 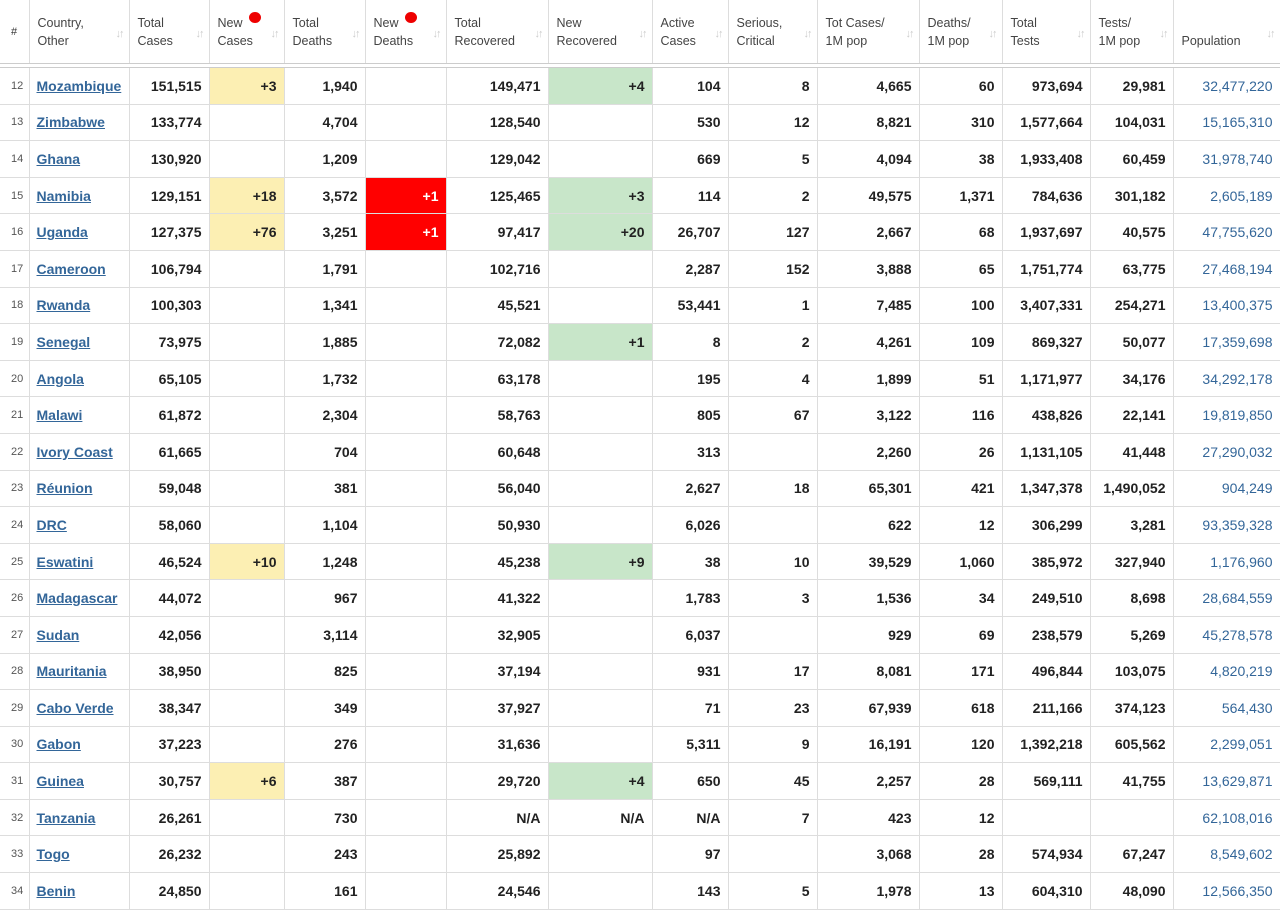 I want to click on header-total-tests: Total Tests ↓↑, so click(x=1046, y=32).